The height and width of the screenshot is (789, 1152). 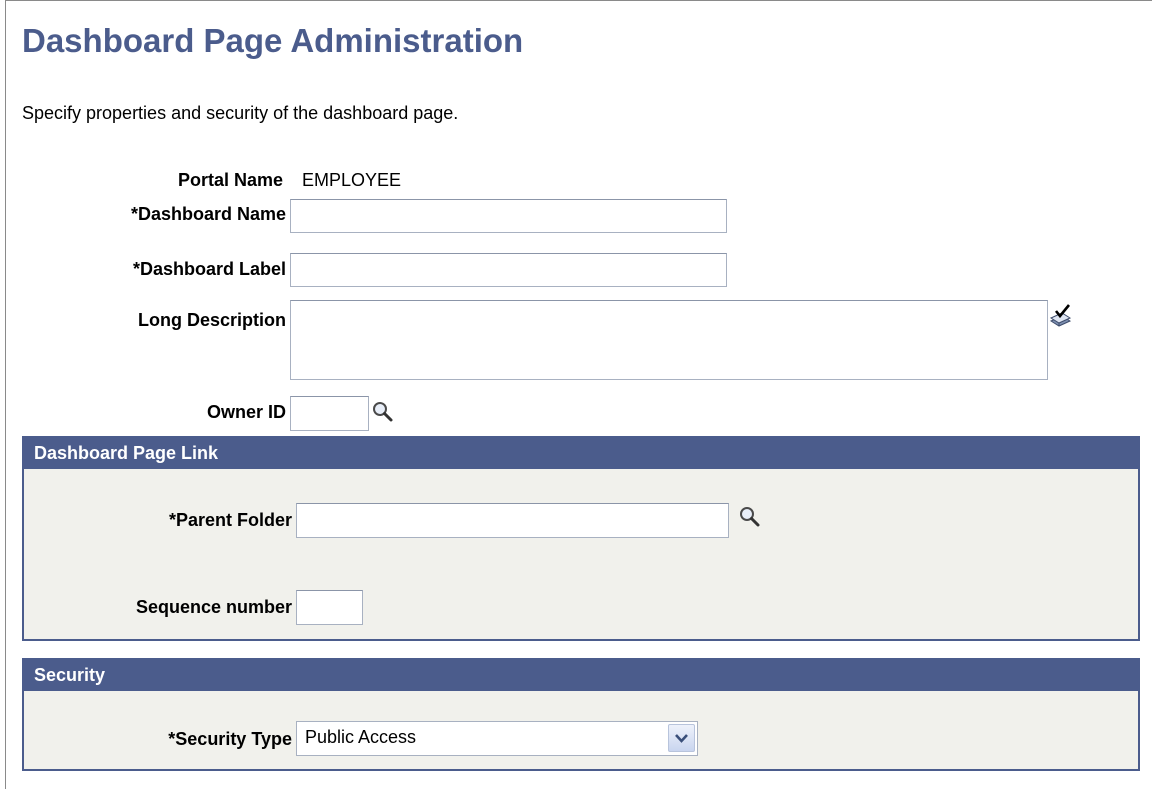 I want to click on chevron-down-icon, so click(x=681, y=738).